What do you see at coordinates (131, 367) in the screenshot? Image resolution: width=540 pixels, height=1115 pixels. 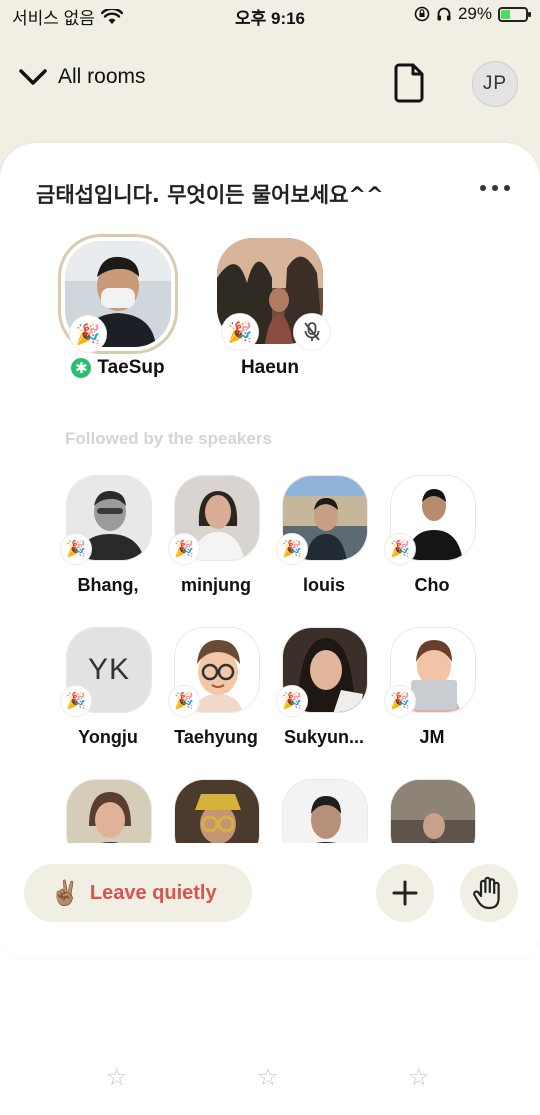 I see `speaker-name: TaeSup` at bounding box center [131, 367].